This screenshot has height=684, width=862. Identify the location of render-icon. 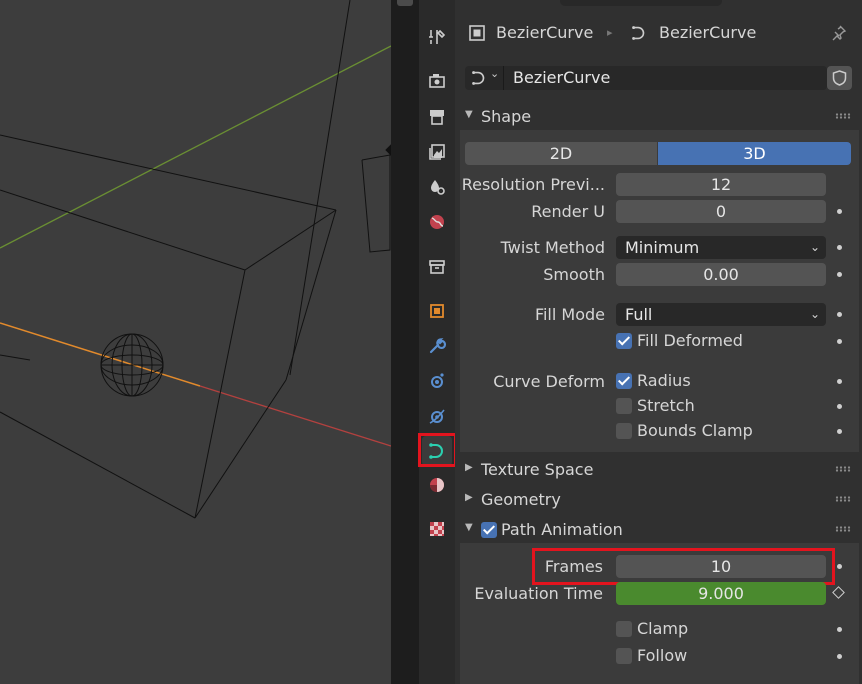
(437, 81).